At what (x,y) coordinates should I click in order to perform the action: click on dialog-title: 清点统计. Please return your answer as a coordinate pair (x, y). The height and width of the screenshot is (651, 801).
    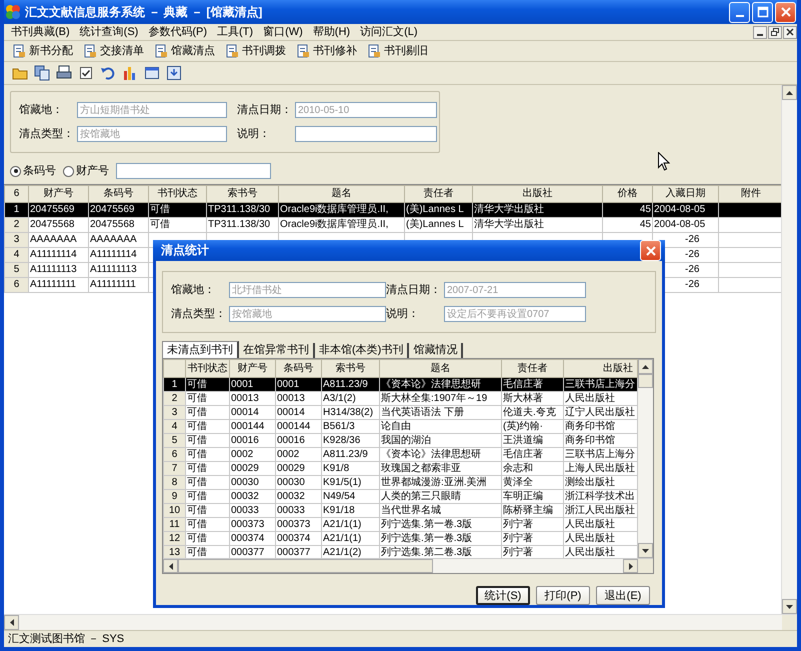
    Looking at the image, I should click on (185, 250).